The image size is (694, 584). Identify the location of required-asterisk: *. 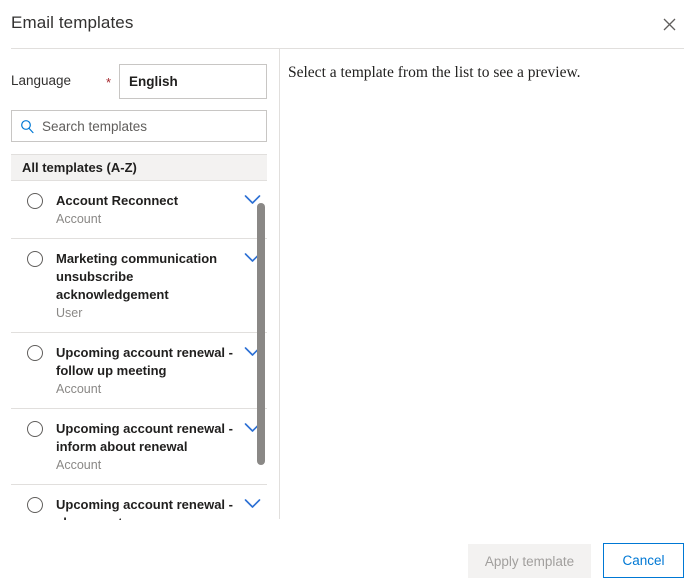
(109, 82).